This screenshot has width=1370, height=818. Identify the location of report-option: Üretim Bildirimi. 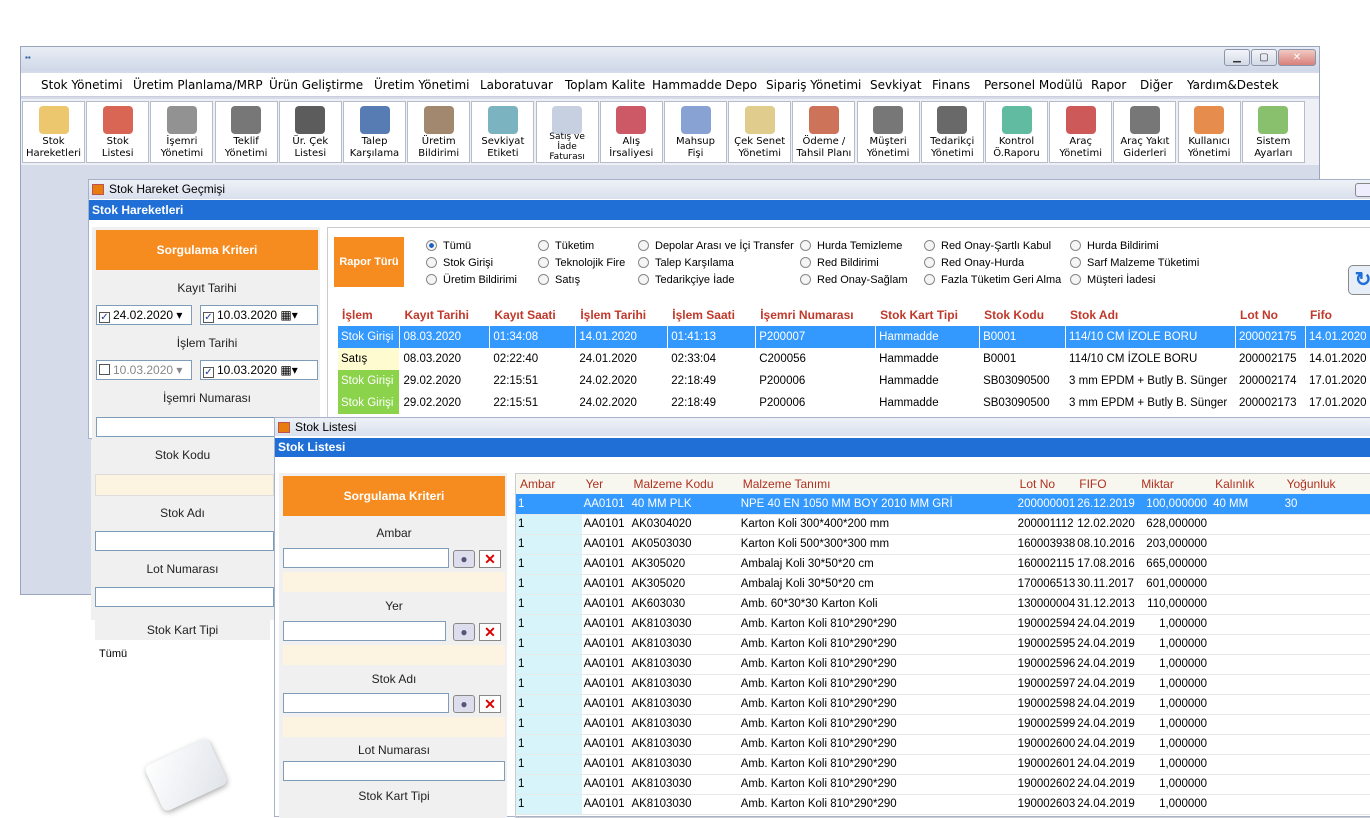
(471, 280).